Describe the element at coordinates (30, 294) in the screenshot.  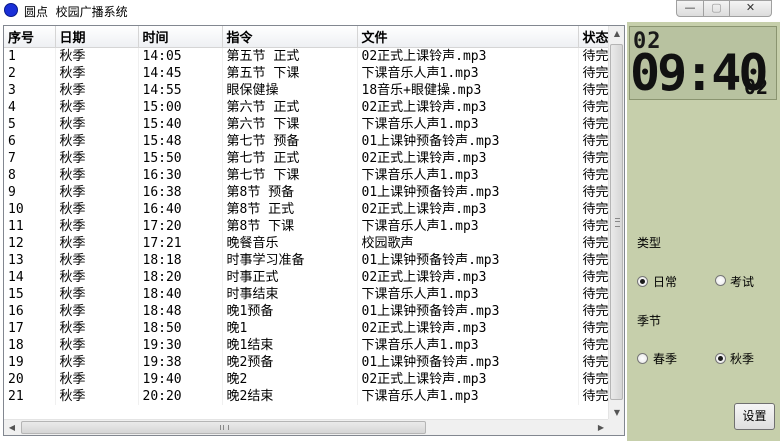
I see `cell-index: 15` at that location.